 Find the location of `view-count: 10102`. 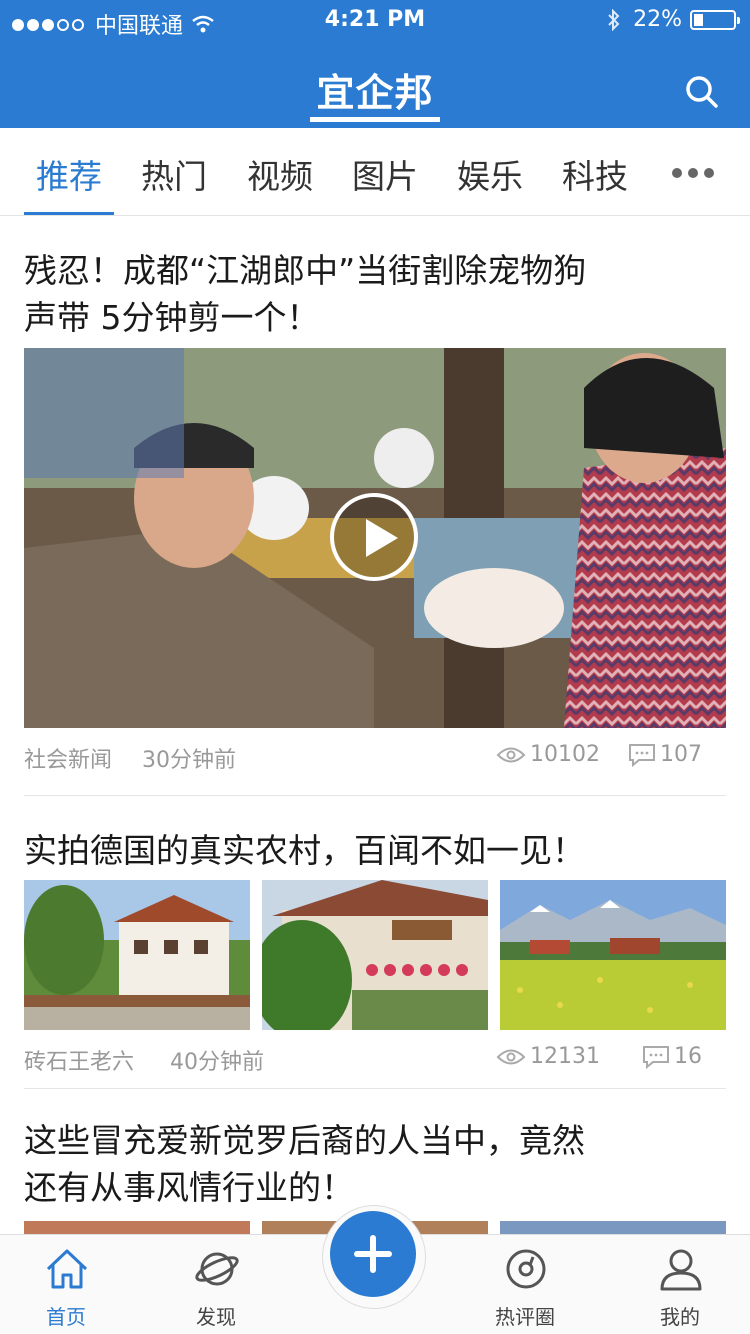

view-count: 10102 is located at coordinates (548, 754).